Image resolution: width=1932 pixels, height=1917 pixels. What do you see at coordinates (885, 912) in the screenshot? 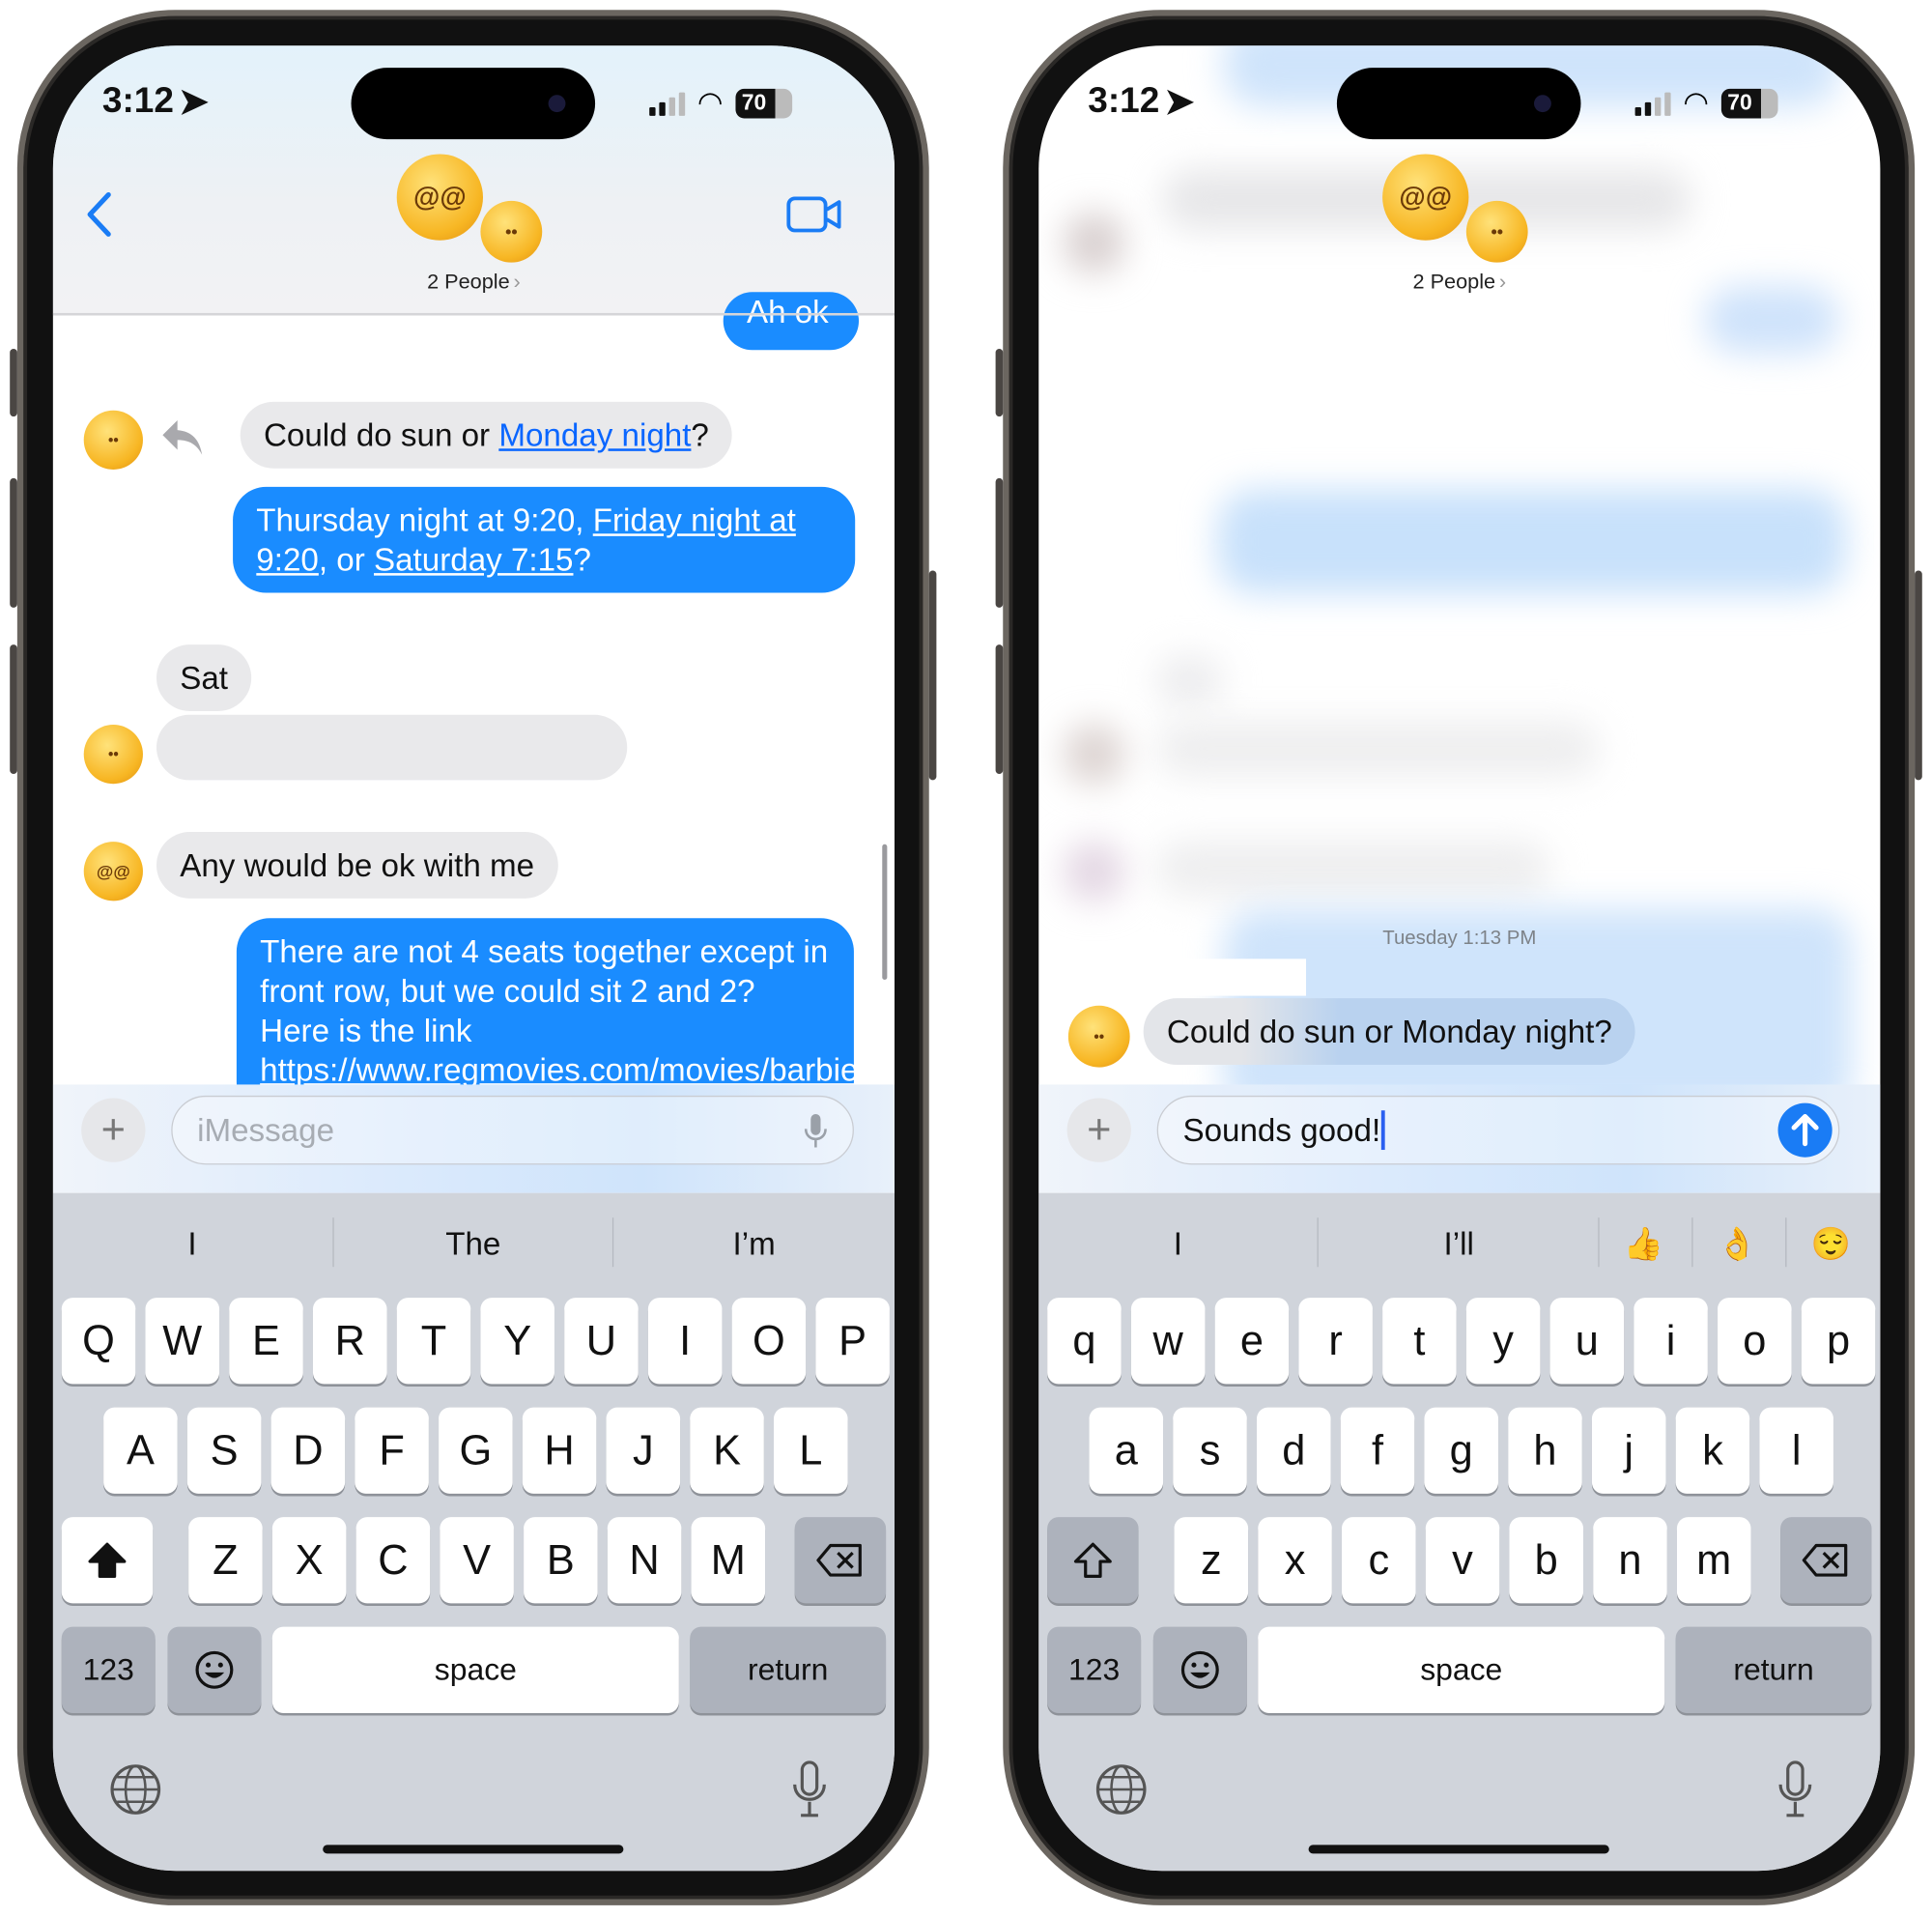
I see `scrollbar` at bounding box center [885, 912].